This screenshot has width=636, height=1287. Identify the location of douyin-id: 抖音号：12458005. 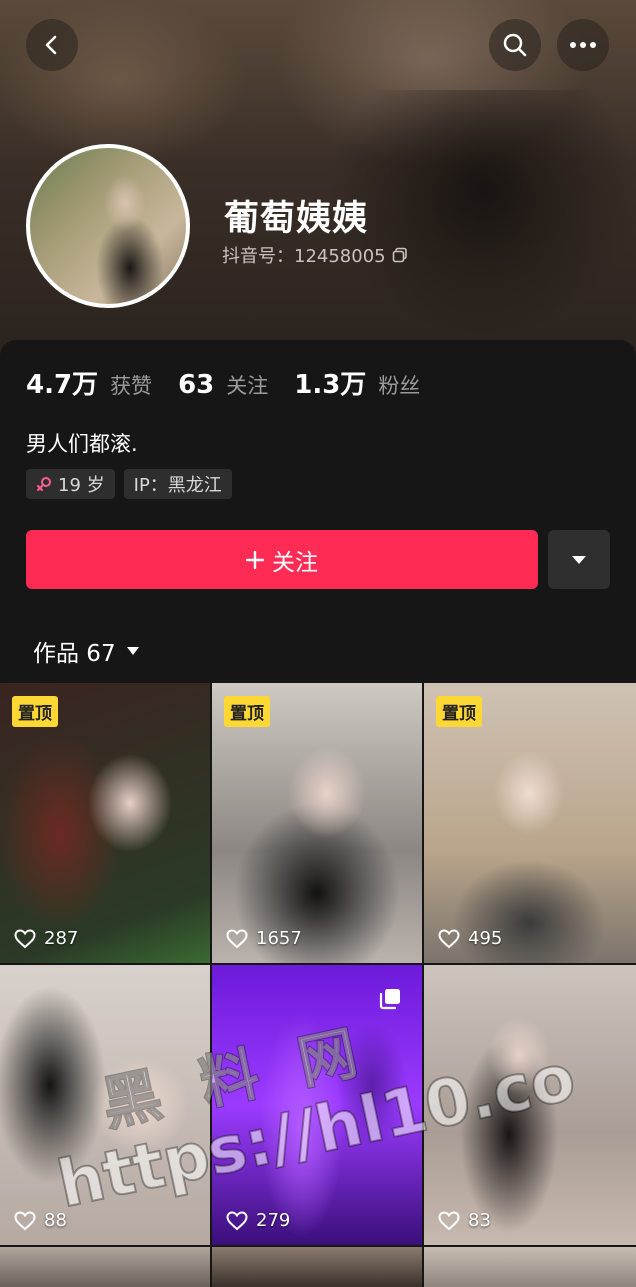
(315, 255).